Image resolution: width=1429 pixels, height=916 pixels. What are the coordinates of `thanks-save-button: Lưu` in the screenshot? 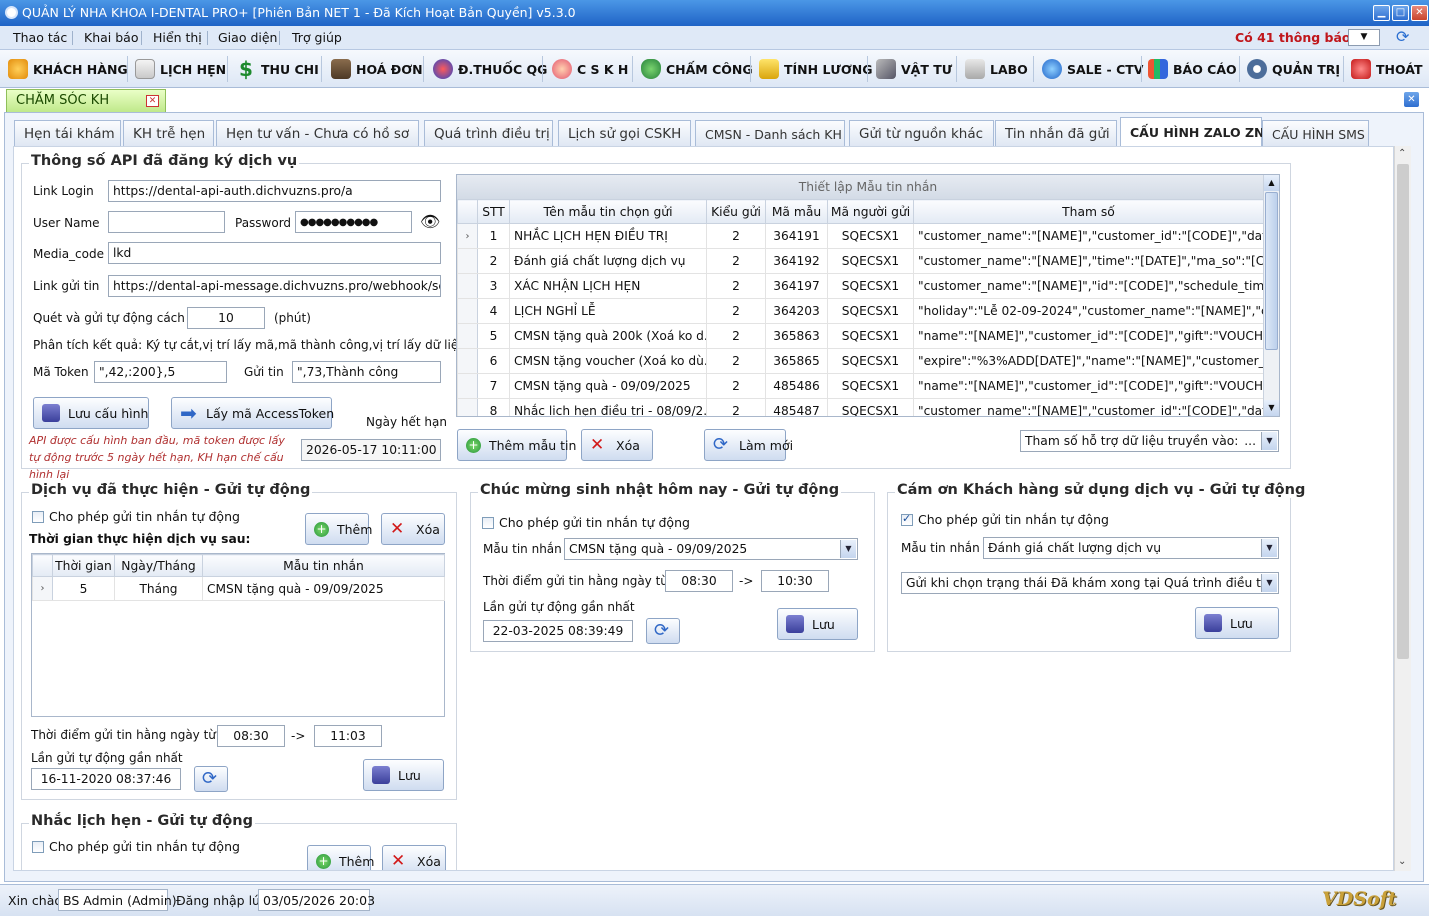 It's located at (1237, 623).